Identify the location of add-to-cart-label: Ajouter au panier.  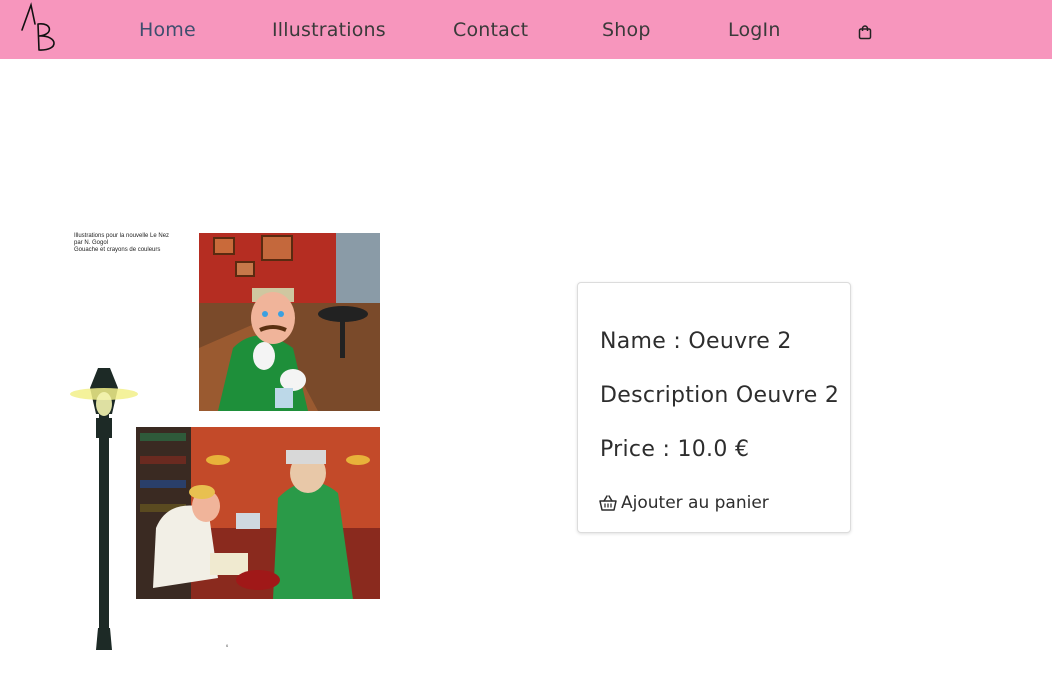
(695, 503).